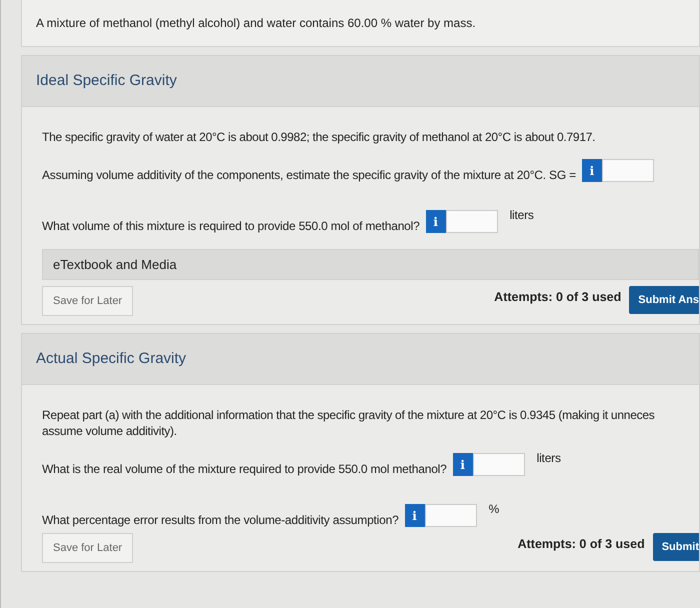 The image size is (700, 608). I want to click on problem-statement: A mixture of methanol (methyl alcohol) and water contains 60.00 % water by mass., so click(256, 23).